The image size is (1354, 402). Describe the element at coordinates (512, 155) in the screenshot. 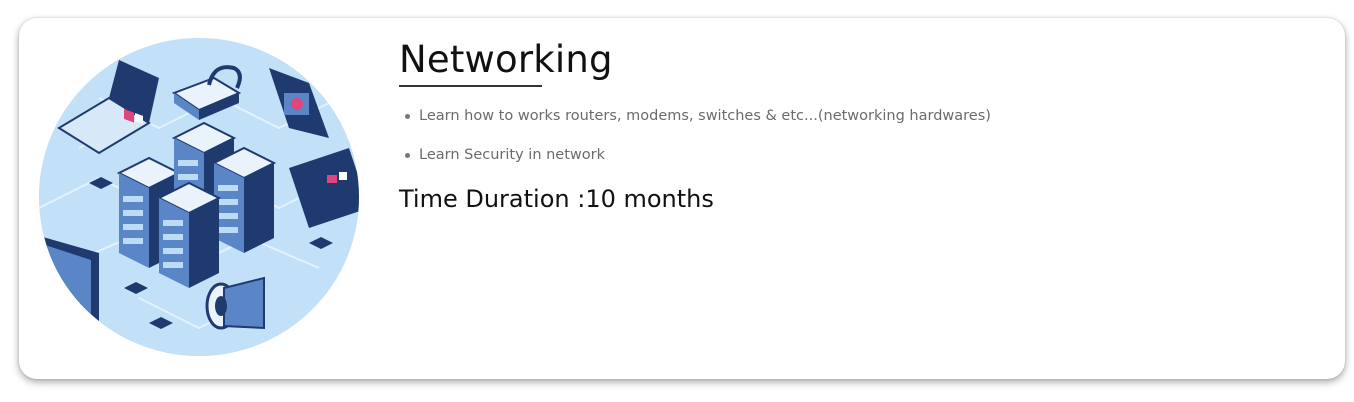

I see `list-item-text: Learn Security in network` at that location.